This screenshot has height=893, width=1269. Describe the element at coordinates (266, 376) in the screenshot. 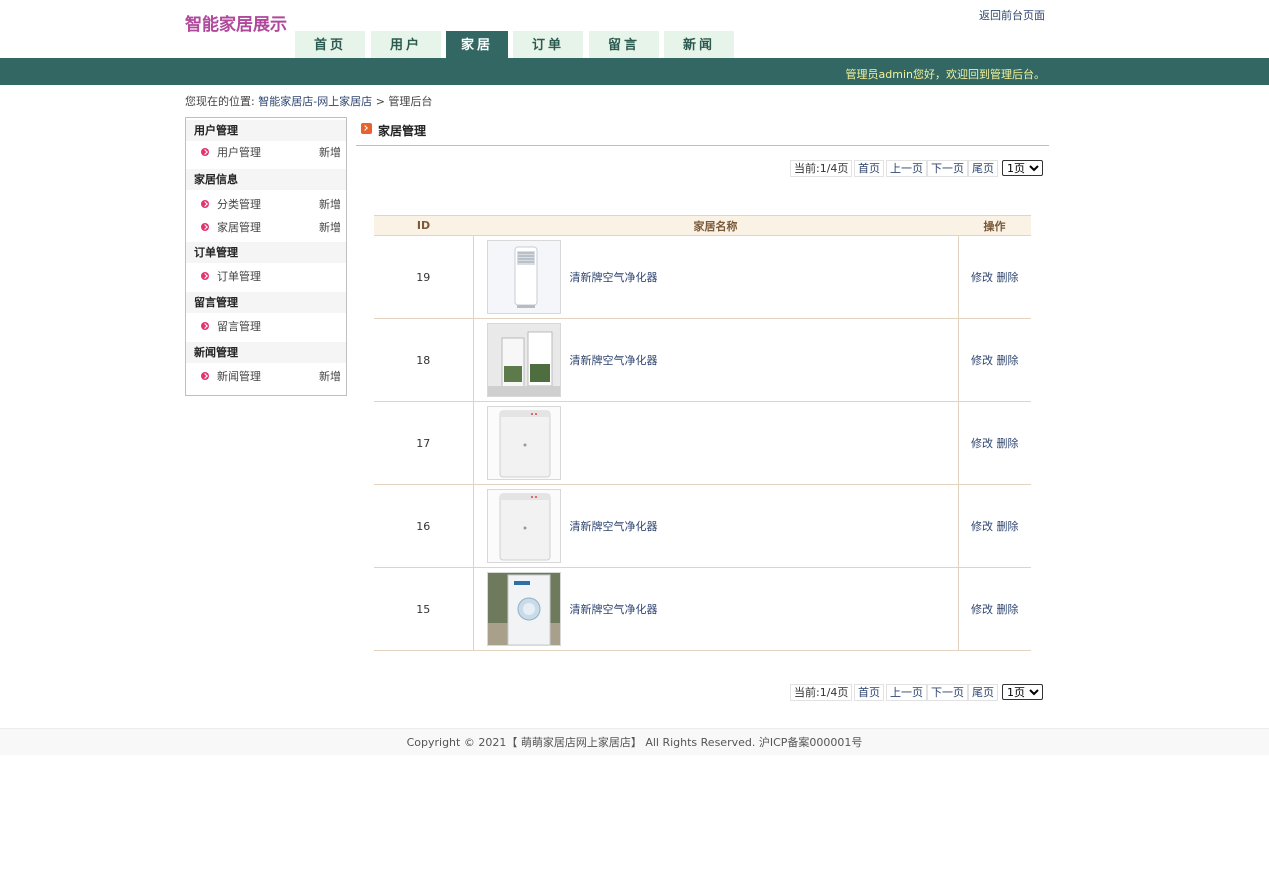

I see `sidebar-item-news-manage: 新闻管理 新增` at that location.